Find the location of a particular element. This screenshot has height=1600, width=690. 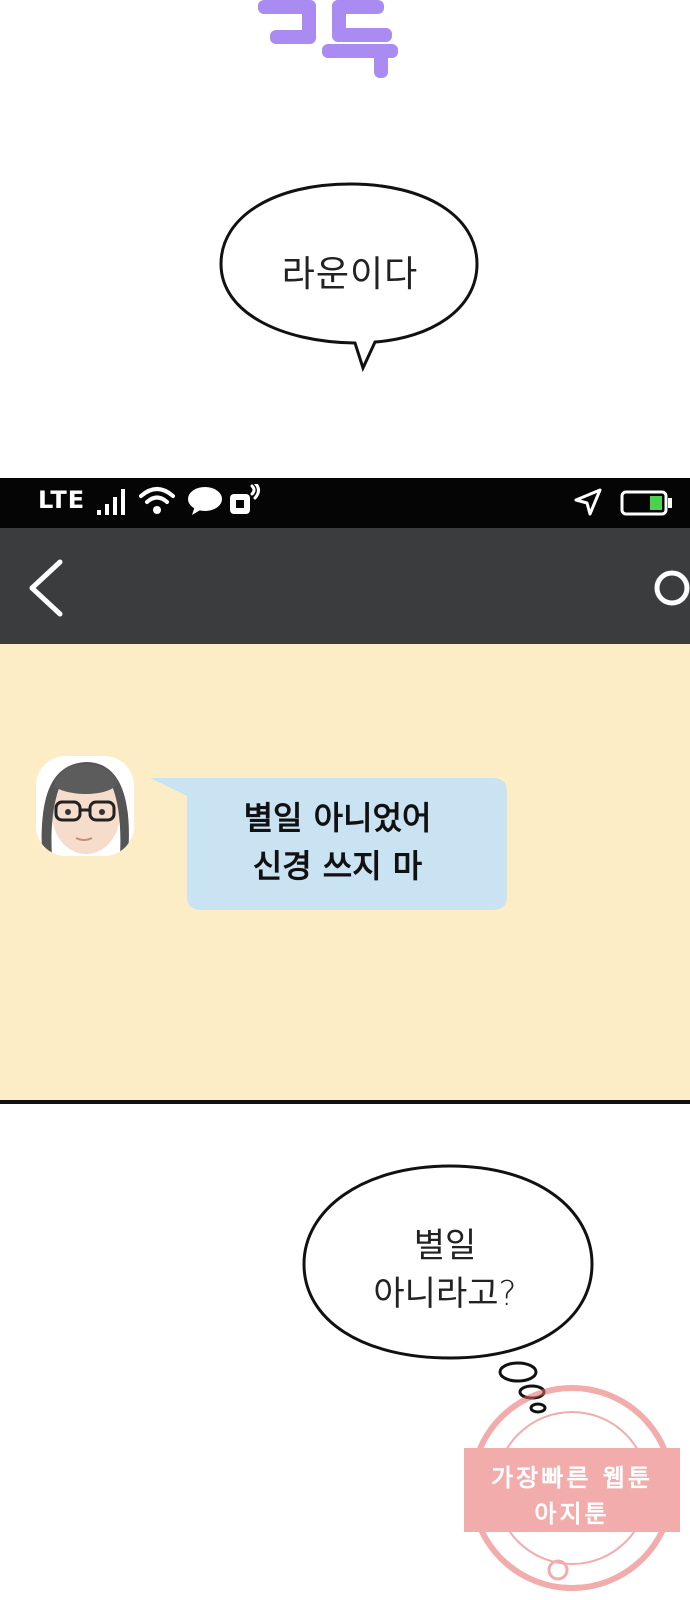

chevron-left-icon is located at coordinates (45, 588).